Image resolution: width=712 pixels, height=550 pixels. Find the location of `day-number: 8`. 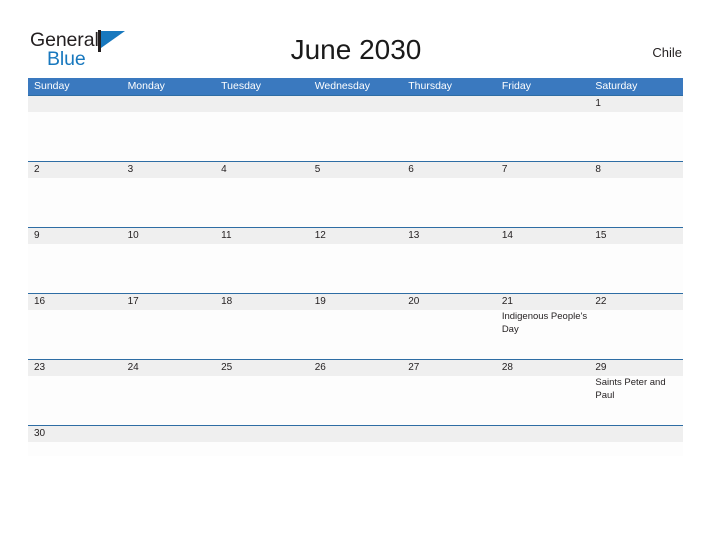

day-number: 8 is located at coordinates (636, 170).